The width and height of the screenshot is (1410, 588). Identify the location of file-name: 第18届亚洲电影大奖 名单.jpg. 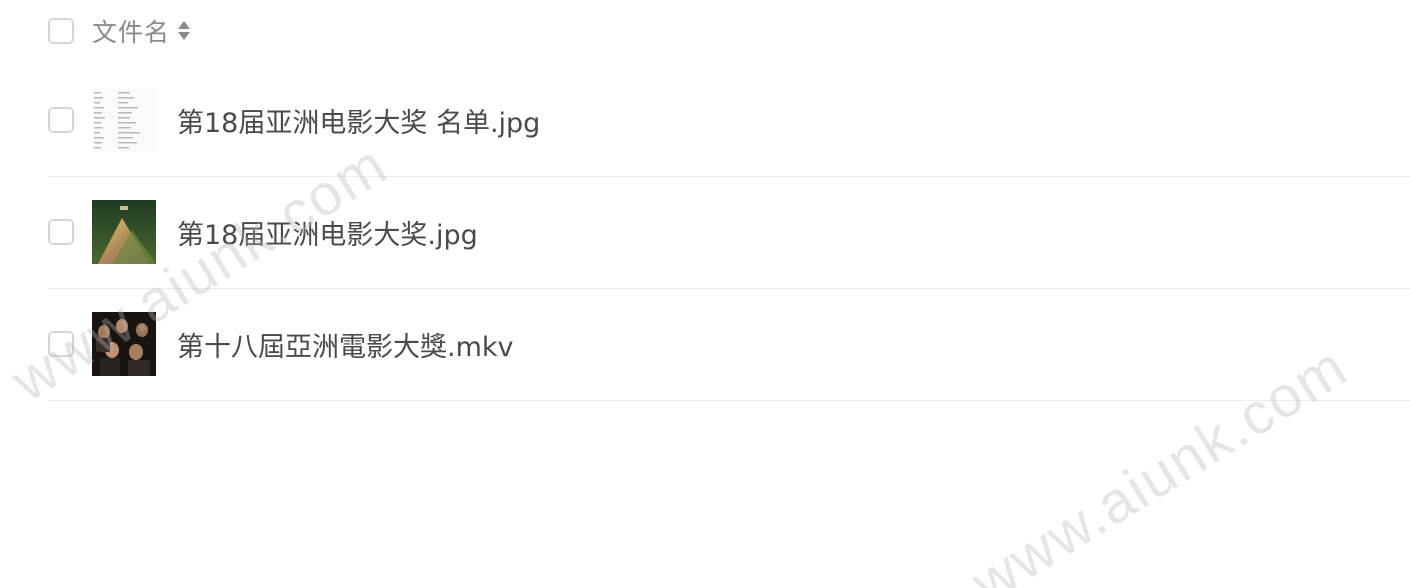
(358, 120).